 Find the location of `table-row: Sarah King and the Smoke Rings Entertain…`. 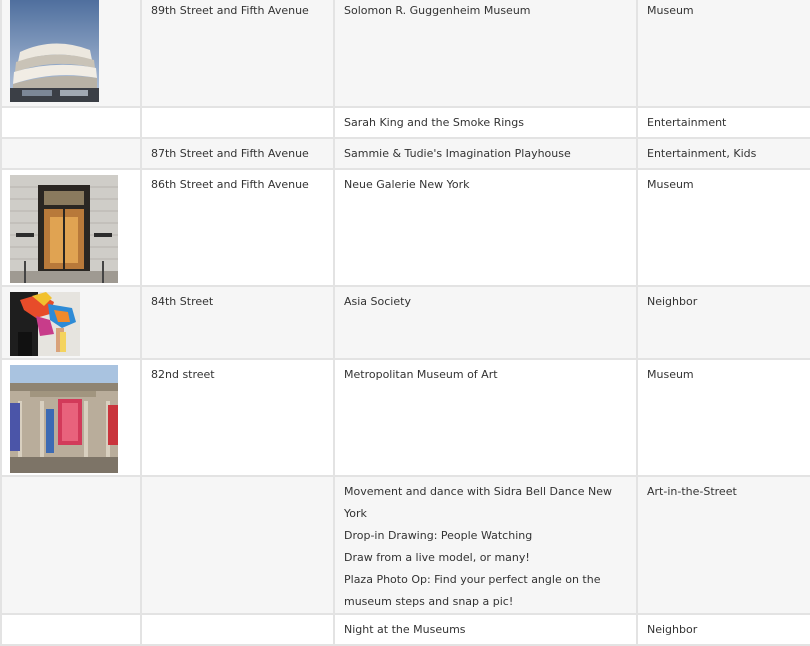

table-row: Sarah King and the Smoke Rings Entertain… is located at coordinates (405, 122).